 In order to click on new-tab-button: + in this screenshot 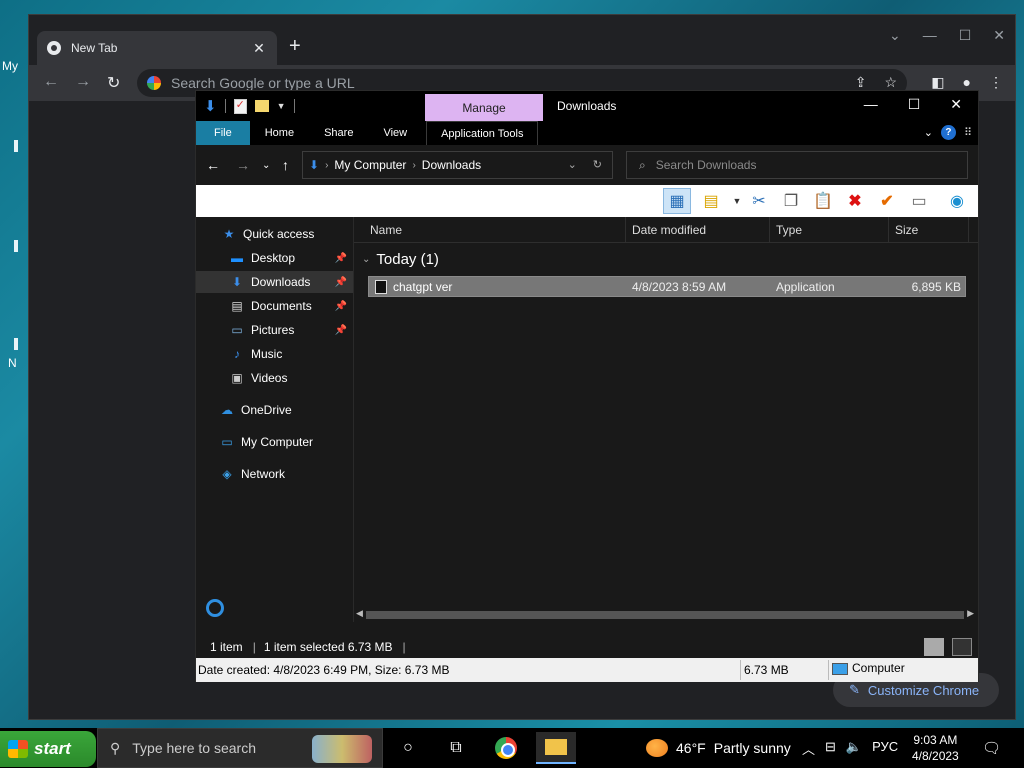, I will do `click(295, 46)`.